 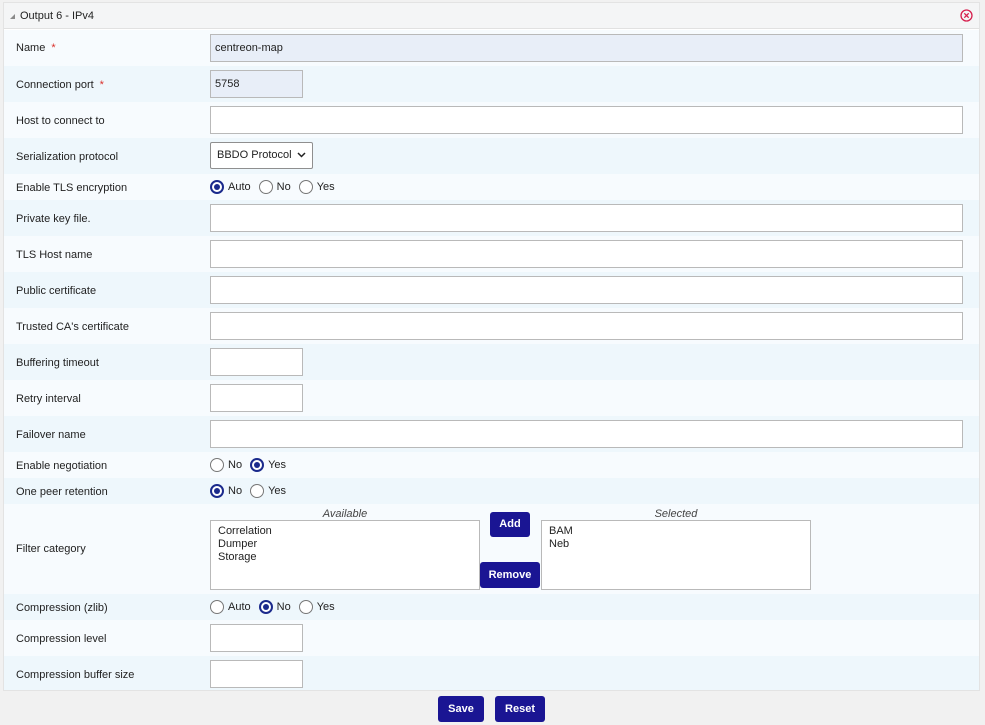 I want to click on serialization-selected: BBDO Protocol, so click(x=254, y=155).